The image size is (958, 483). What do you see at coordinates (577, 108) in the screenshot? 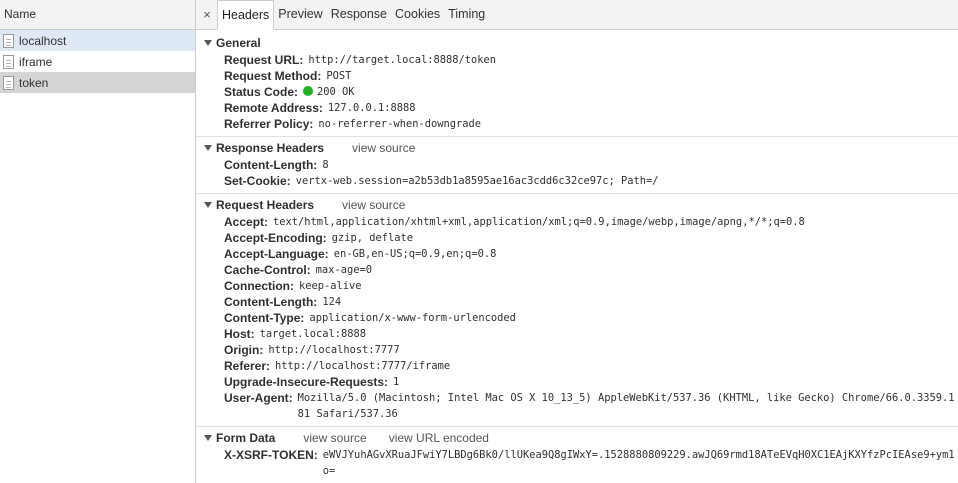
I see `header-row: Remote Address: 127.0.0.1:8888` at bounding box center [577, 108].